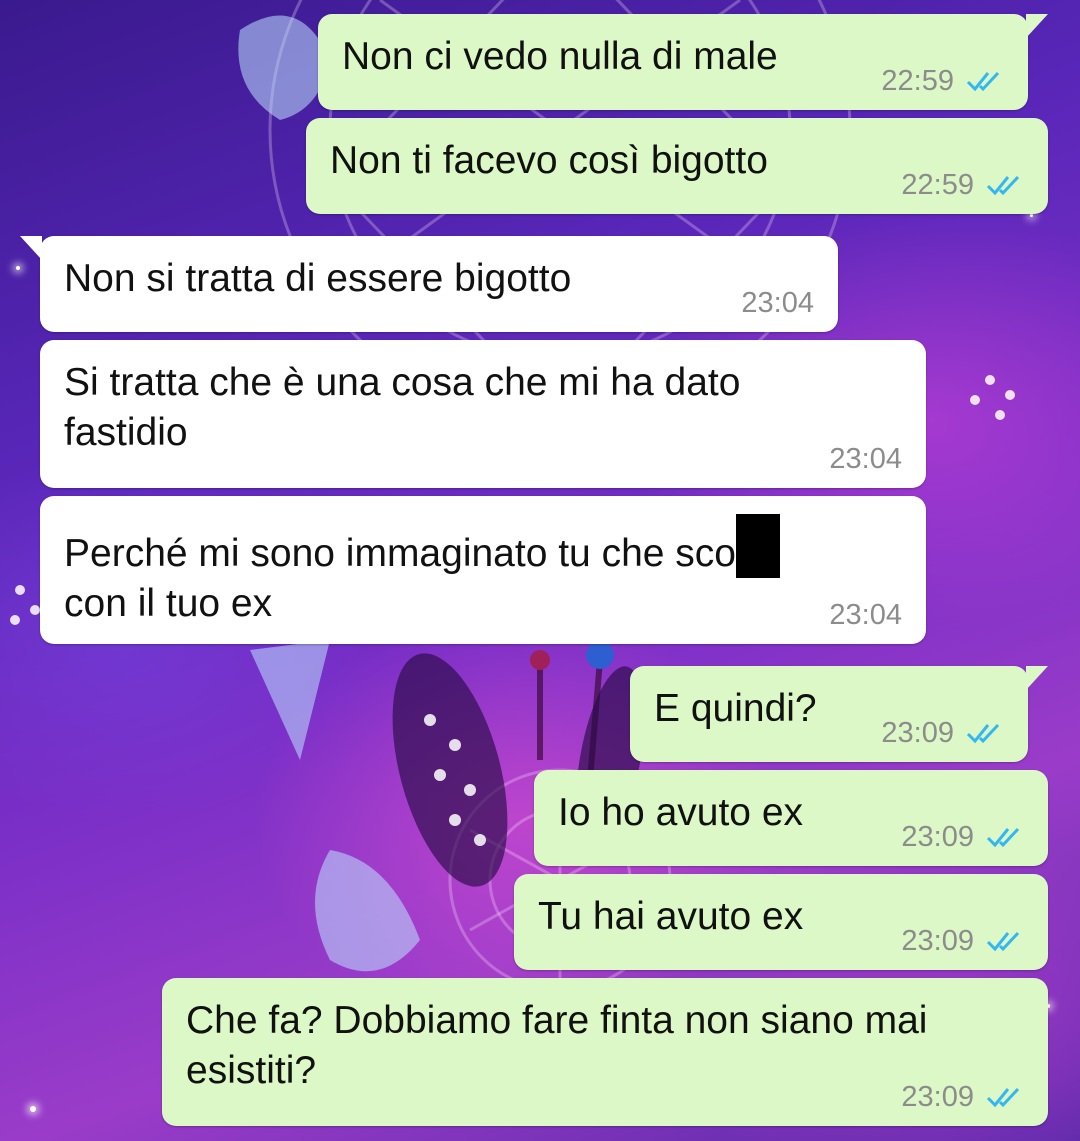 The image size is (1080, 1141). I want to click on message-text-after-redaction: con il tuo ex, so click(168, 603).